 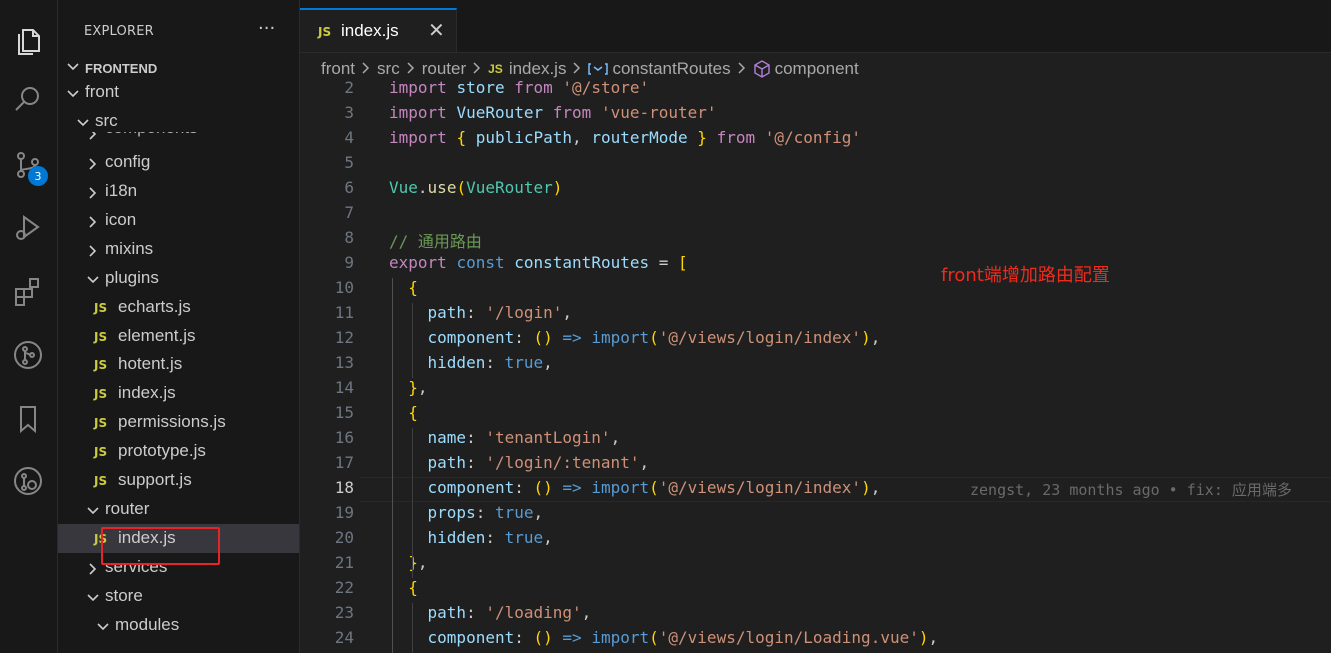 What do you see at coordinates (505, 437) in the screenshot?
I see `code-line: name: 'tenantLogin',` at bounding box center [505, 437].